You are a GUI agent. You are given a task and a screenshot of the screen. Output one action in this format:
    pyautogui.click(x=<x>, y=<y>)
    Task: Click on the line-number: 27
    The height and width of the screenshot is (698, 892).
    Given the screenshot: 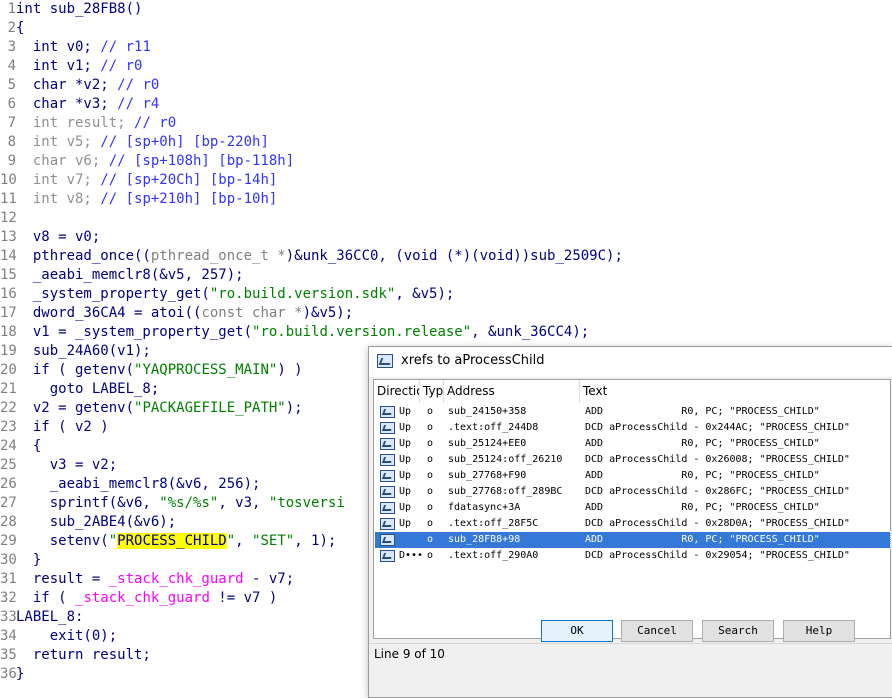 What is the action you would take?
    pyautogui.click(x=8, y=503)
    